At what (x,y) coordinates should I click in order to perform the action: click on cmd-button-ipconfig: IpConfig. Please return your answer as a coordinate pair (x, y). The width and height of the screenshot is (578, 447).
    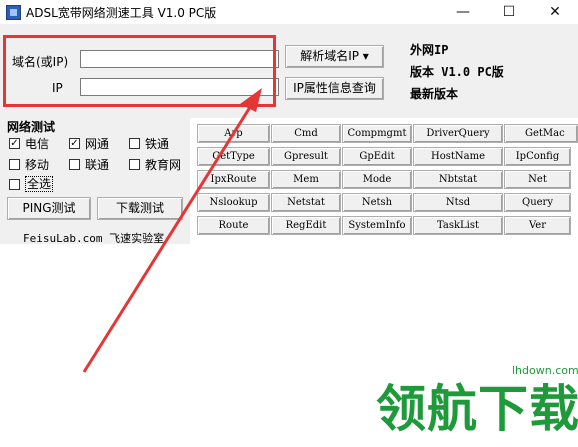
    Looking at the image, I should click on (537, 156).